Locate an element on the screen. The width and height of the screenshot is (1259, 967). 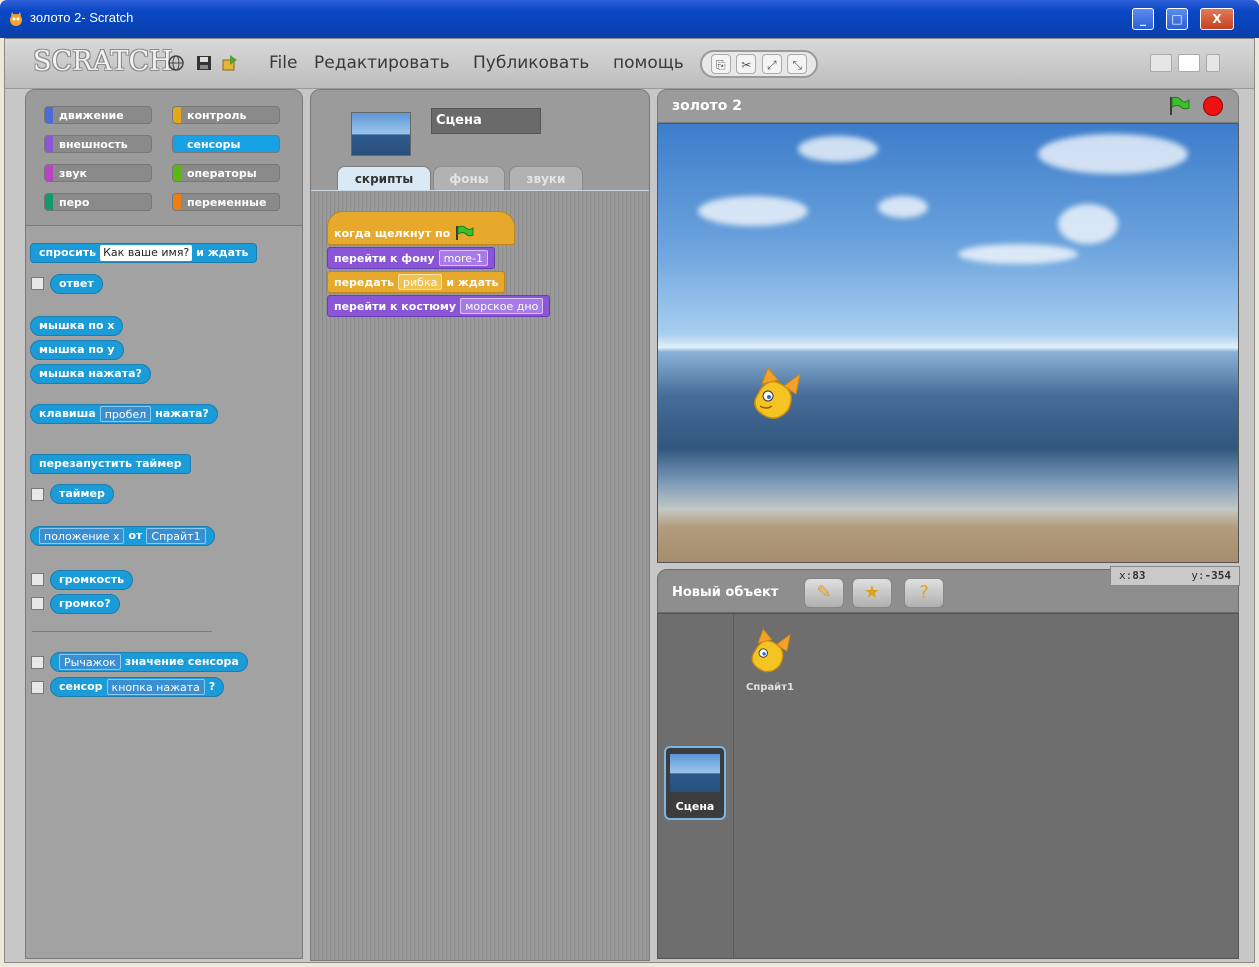
category-sound: звук is located at coordinates (98, 173).